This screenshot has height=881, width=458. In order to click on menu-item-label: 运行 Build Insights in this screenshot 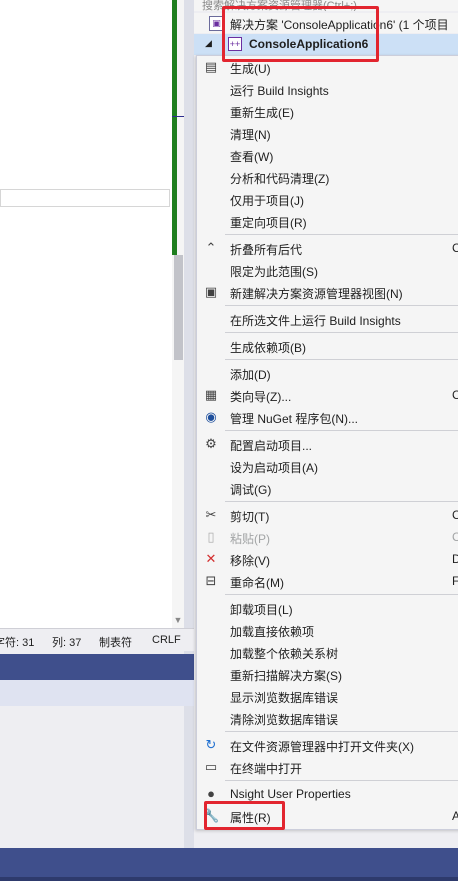, I will do `click(279, 91)`.